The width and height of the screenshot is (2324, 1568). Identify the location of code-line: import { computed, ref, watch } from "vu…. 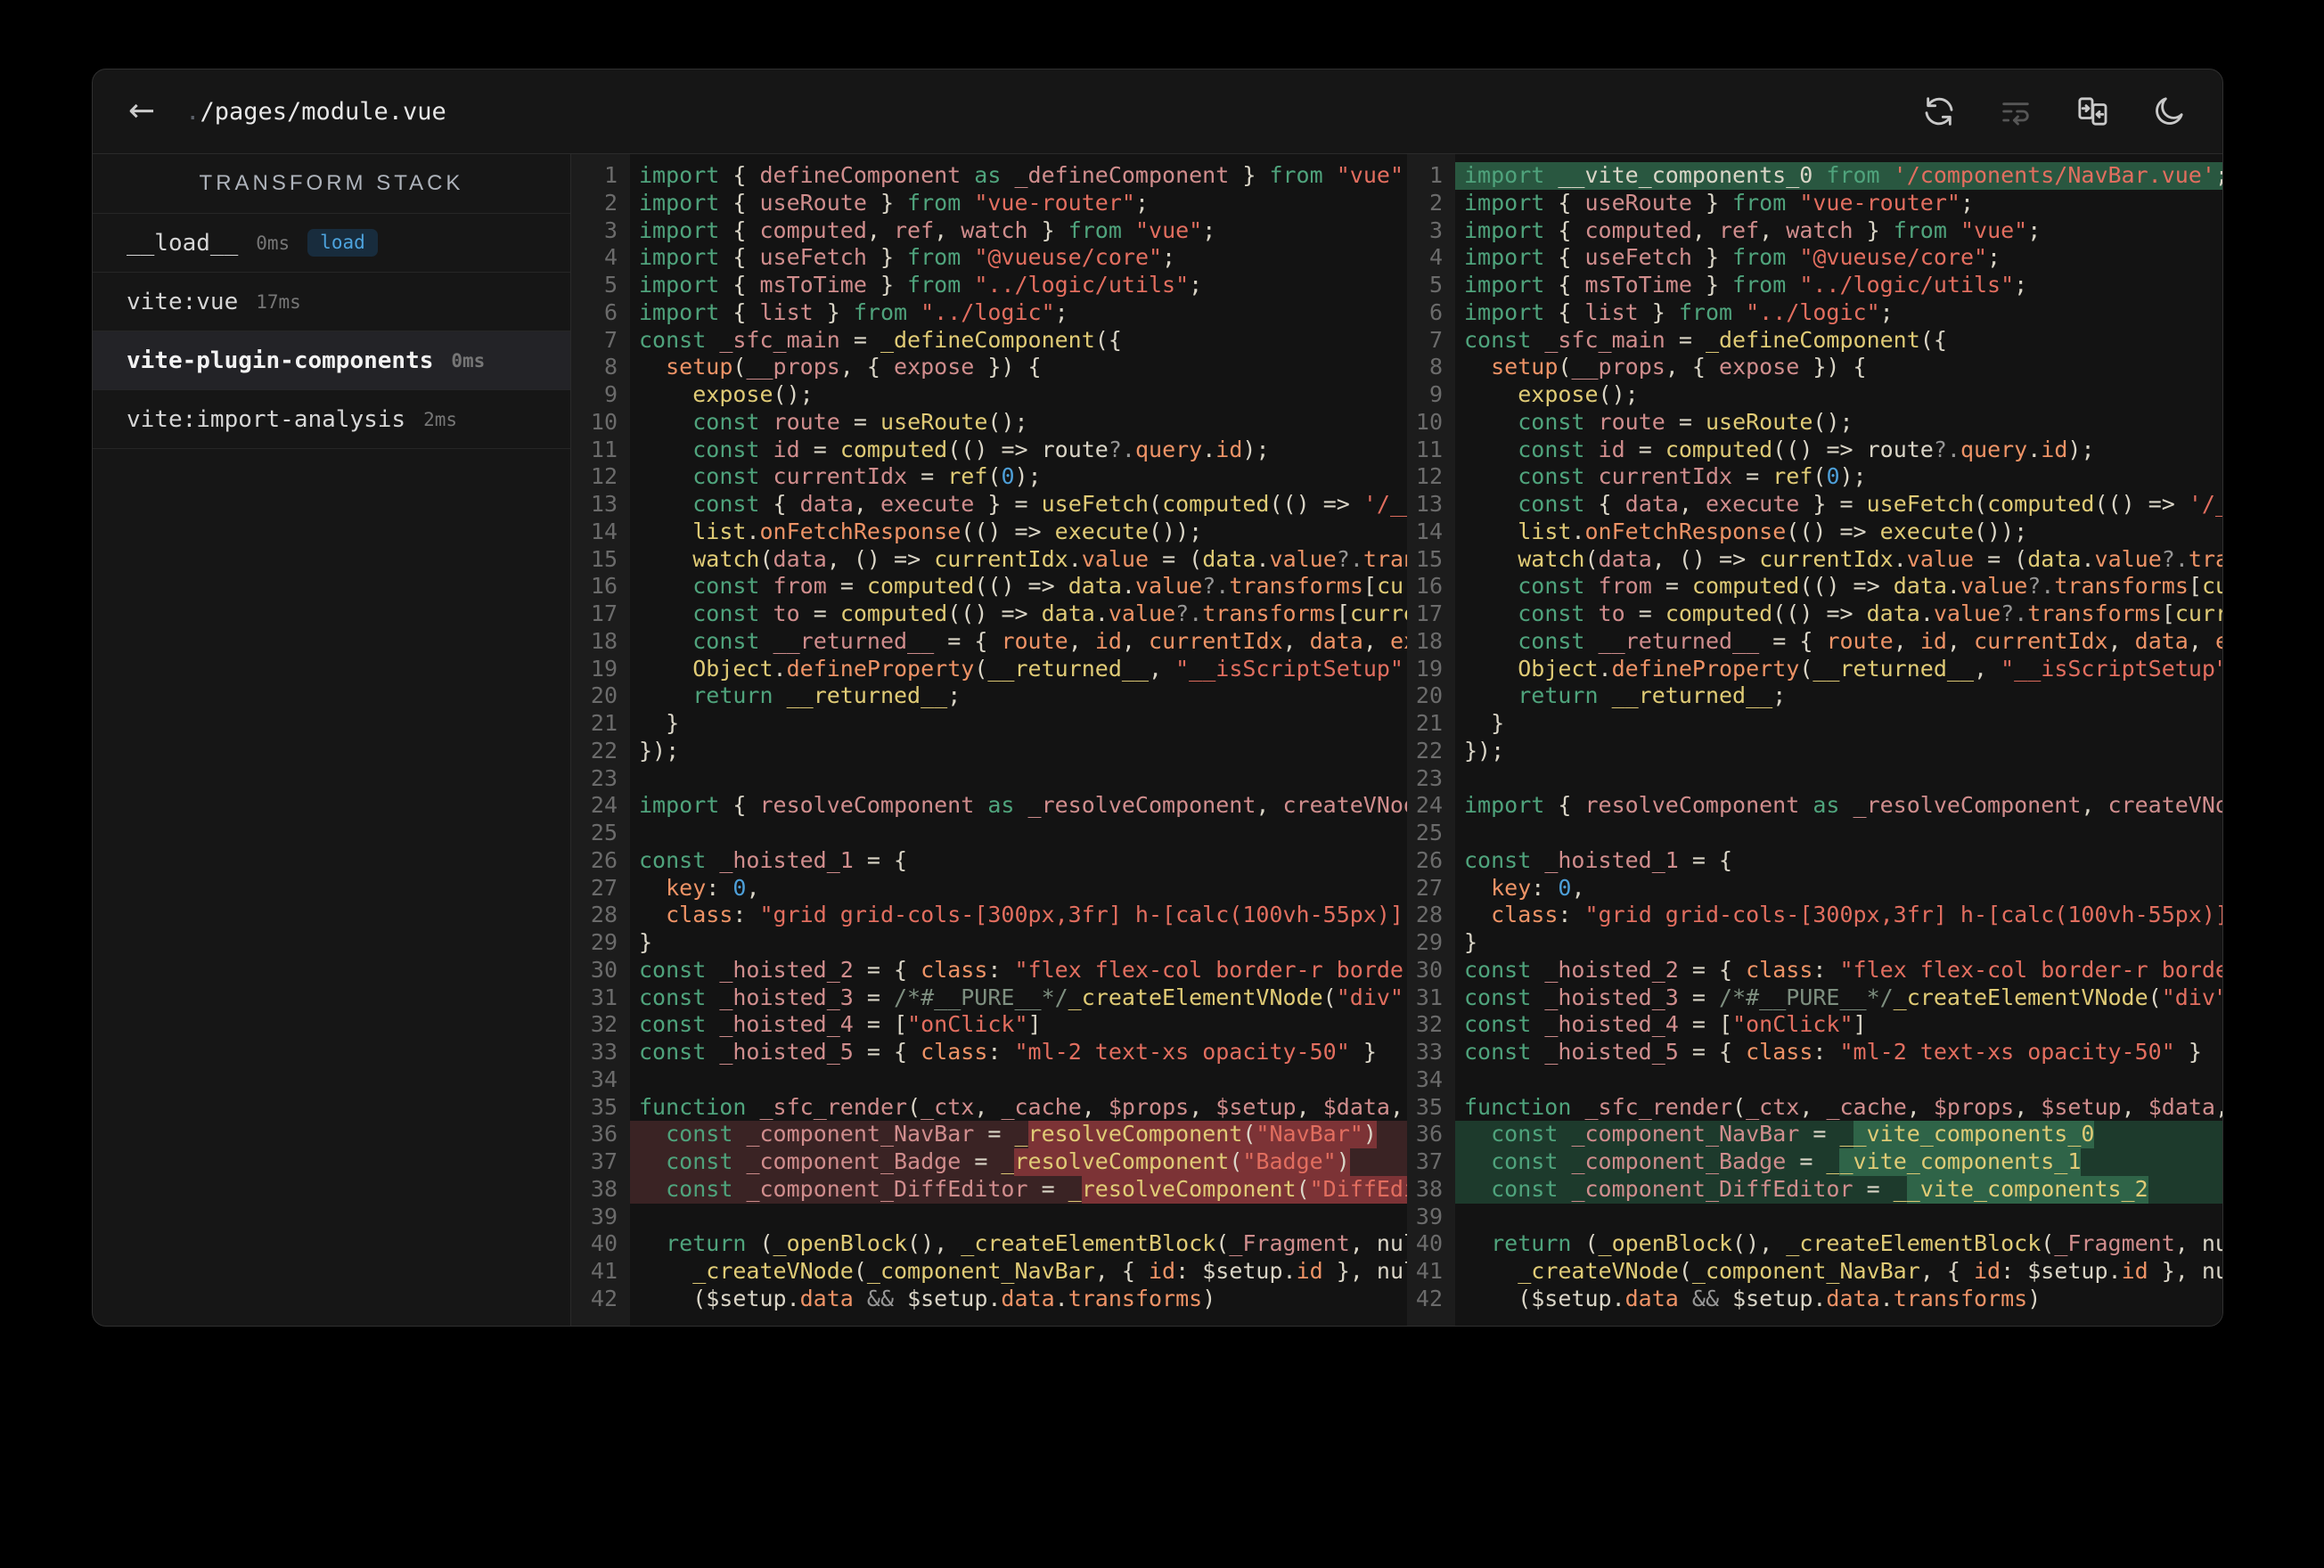
(1753, 229).